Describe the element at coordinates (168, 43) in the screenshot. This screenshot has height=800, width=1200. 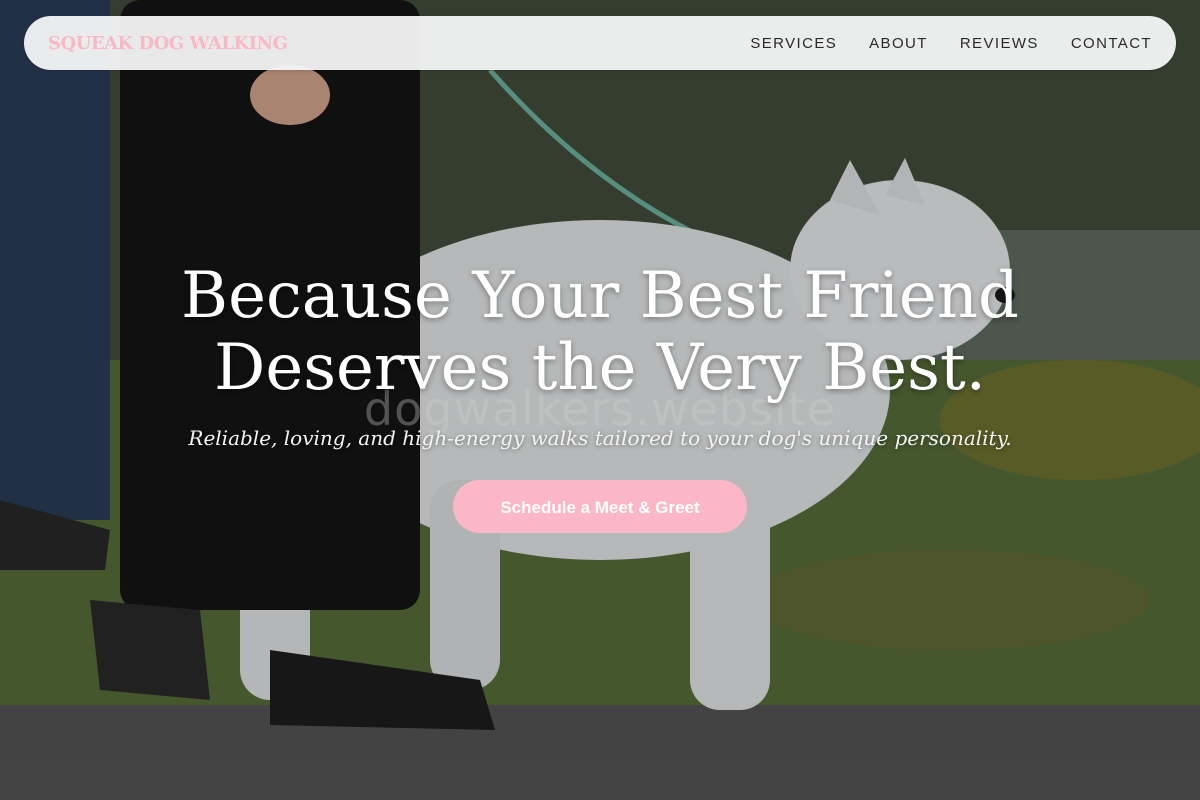
I see `site-logo: SQUEAK DOG WALKING` at that location.